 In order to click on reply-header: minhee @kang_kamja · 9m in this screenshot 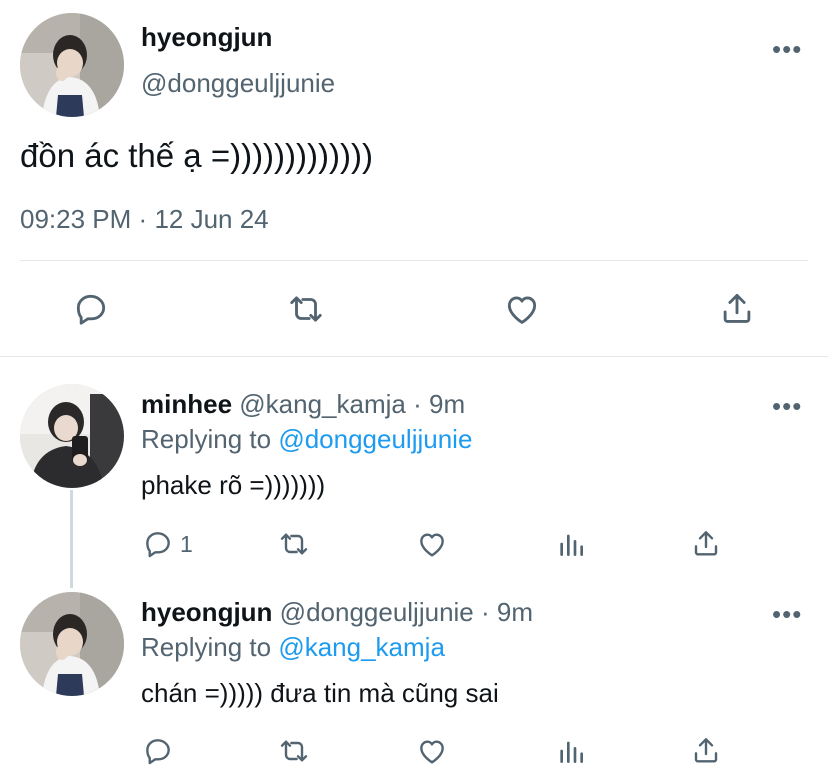, I will do `click(303, 404)`.